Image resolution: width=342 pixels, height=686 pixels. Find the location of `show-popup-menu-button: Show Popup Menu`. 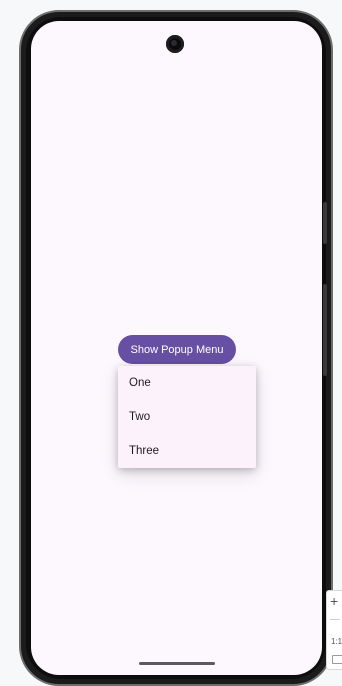

show-popup-menu-button: Show Popup Menu is located at coordinates (177, 349).